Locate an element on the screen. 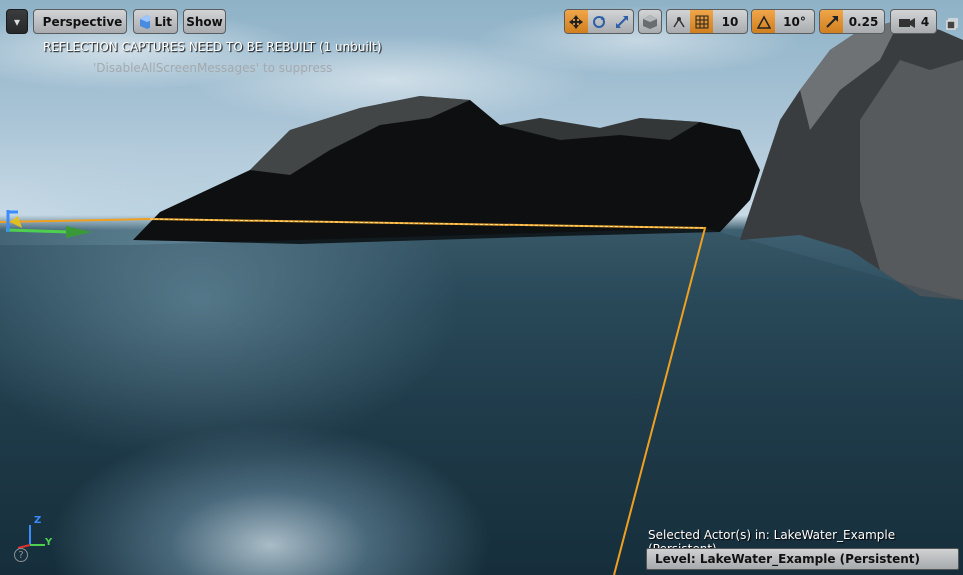  view-mode-lit-button: Lit is located at coordinates (155, 21).